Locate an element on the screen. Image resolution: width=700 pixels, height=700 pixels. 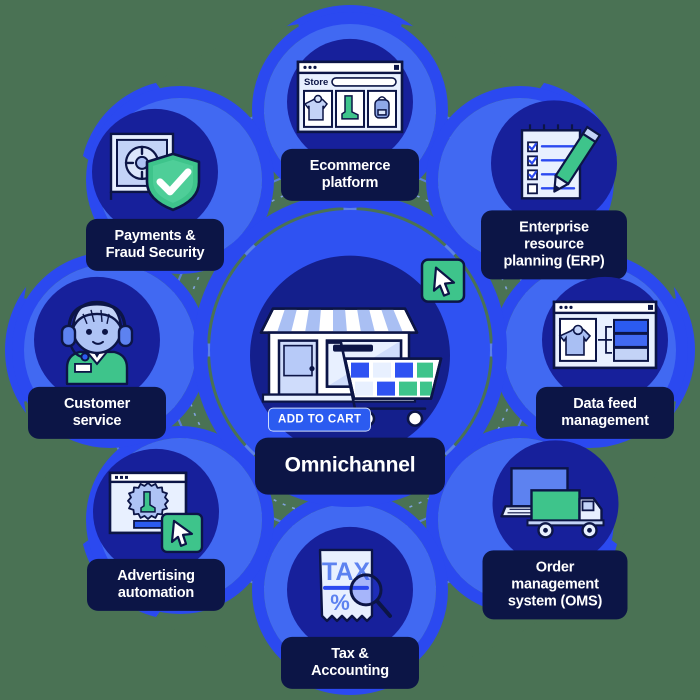
tax-circle: TAX % is located at coordinates (350, 589).